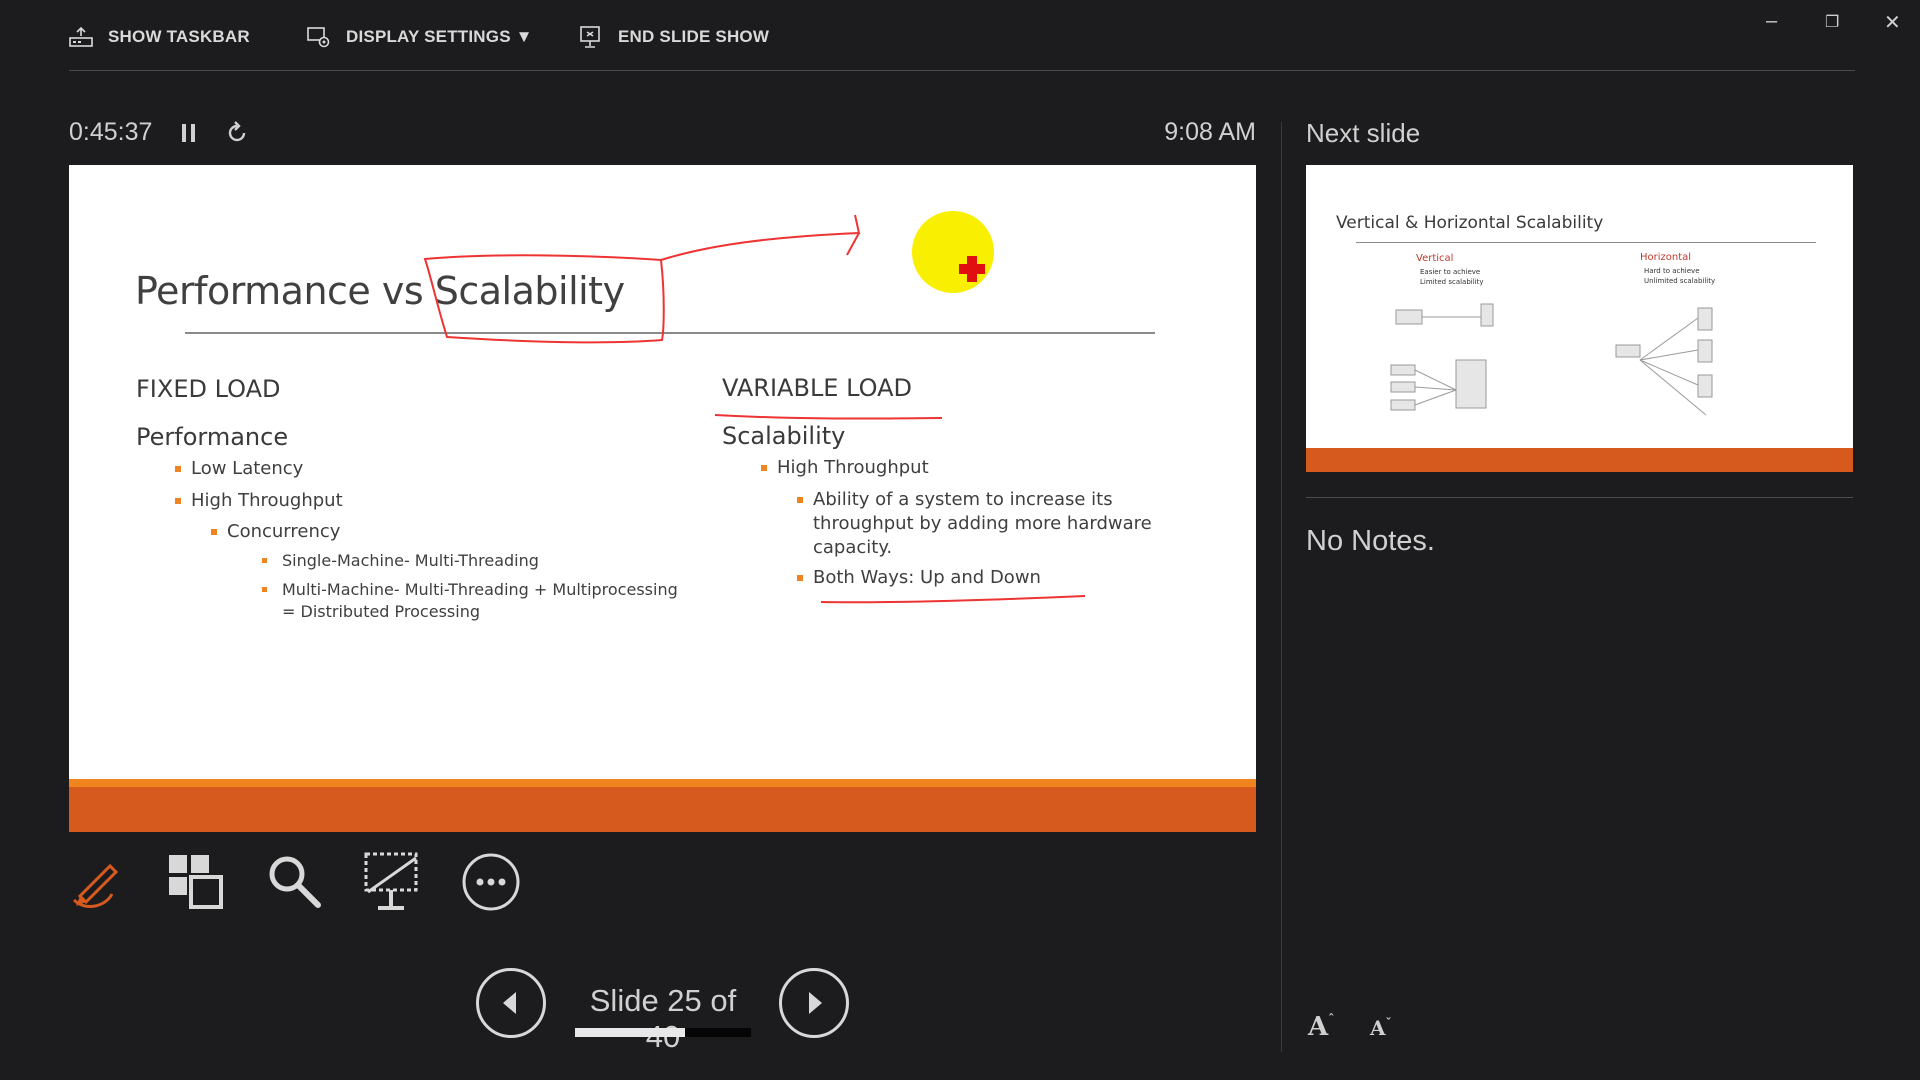  What do you see at coordinates (590, 37) in the screenshot?
I see `end-slideshow-icon` at bounding box center [590, 37].